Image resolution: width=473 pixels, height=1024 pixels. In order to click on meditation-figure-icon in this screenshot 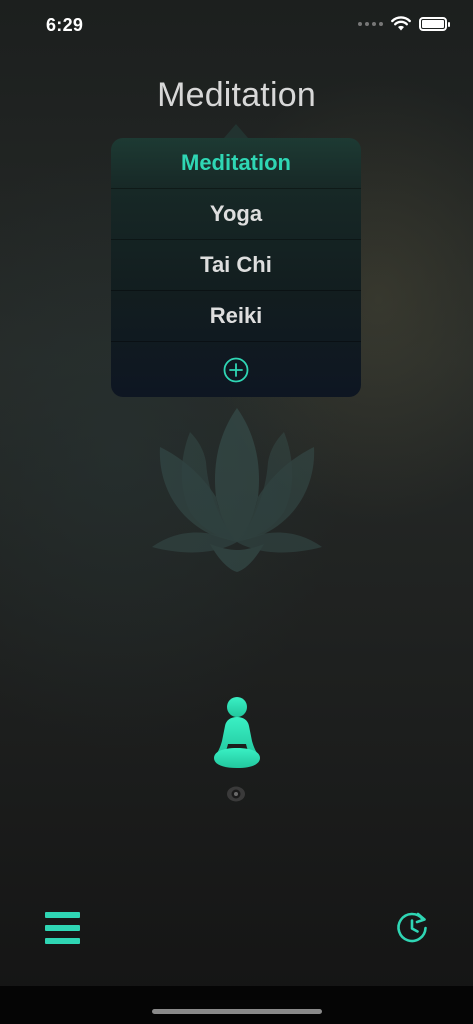, I will do `click(237, 732)`.